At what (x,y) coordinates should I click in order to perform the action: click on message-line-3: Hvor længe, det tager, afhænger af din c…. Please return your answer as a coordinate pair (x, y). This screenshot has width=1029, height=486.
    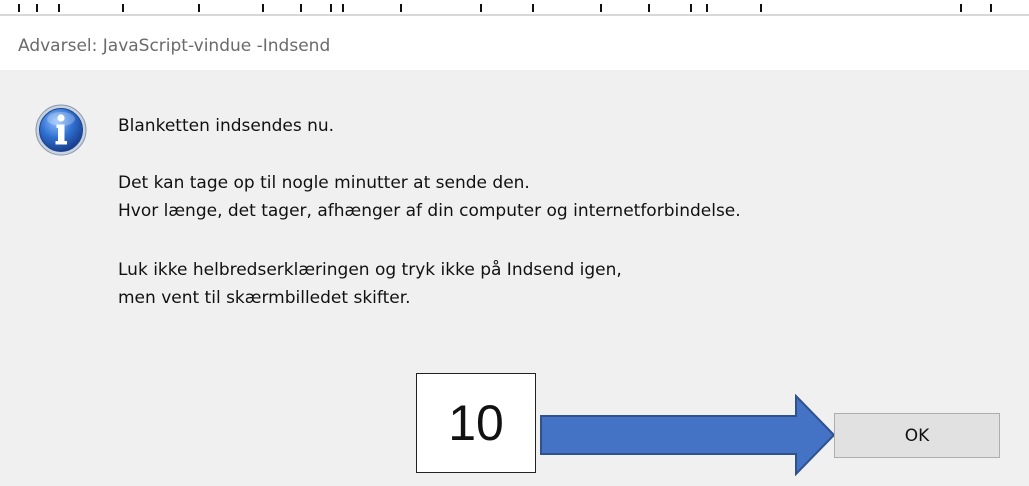
    Looking at the image, I should click on (429, 211).